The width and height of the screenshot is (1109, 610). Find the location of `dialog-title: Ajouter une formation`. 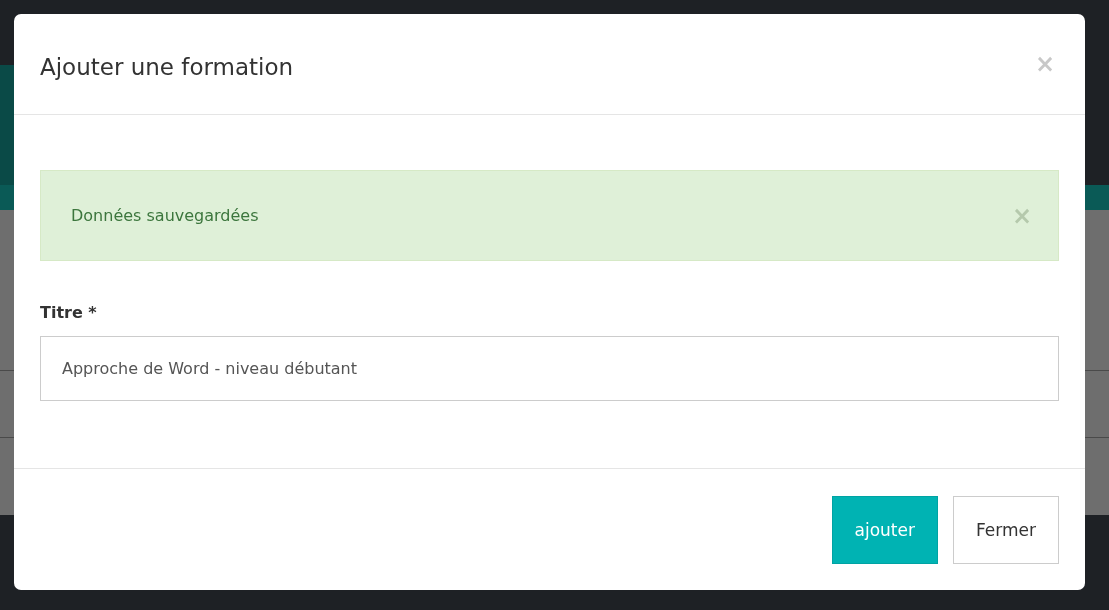

dialog-title: Ajouter une formation is located at coordinates (167, 66).